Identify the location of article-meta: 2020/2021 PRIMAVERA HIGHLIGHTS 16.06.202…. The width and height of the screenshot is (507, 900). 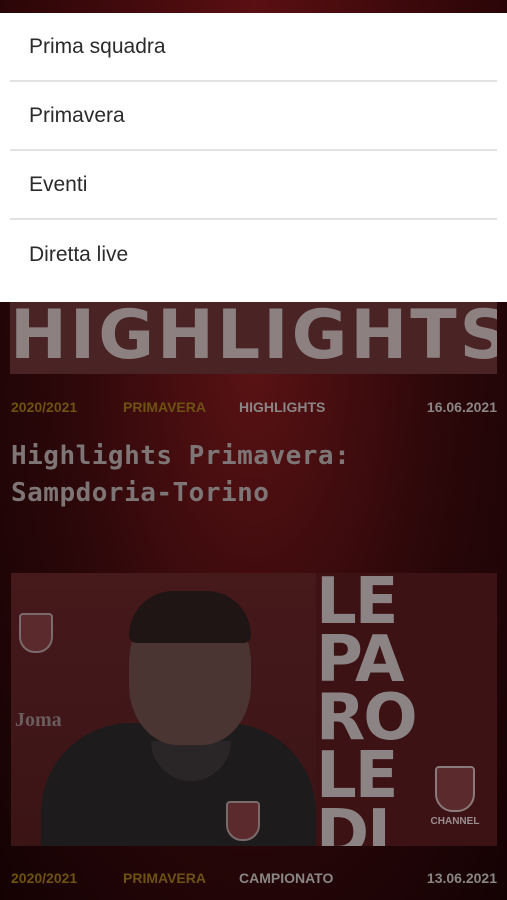
(254, 407).